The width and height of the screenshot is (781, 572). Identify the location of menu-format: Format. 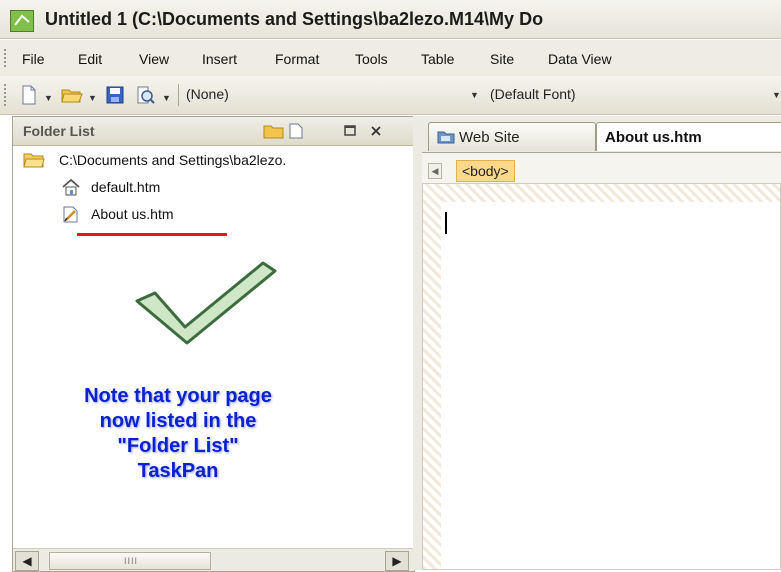
(297, 59).